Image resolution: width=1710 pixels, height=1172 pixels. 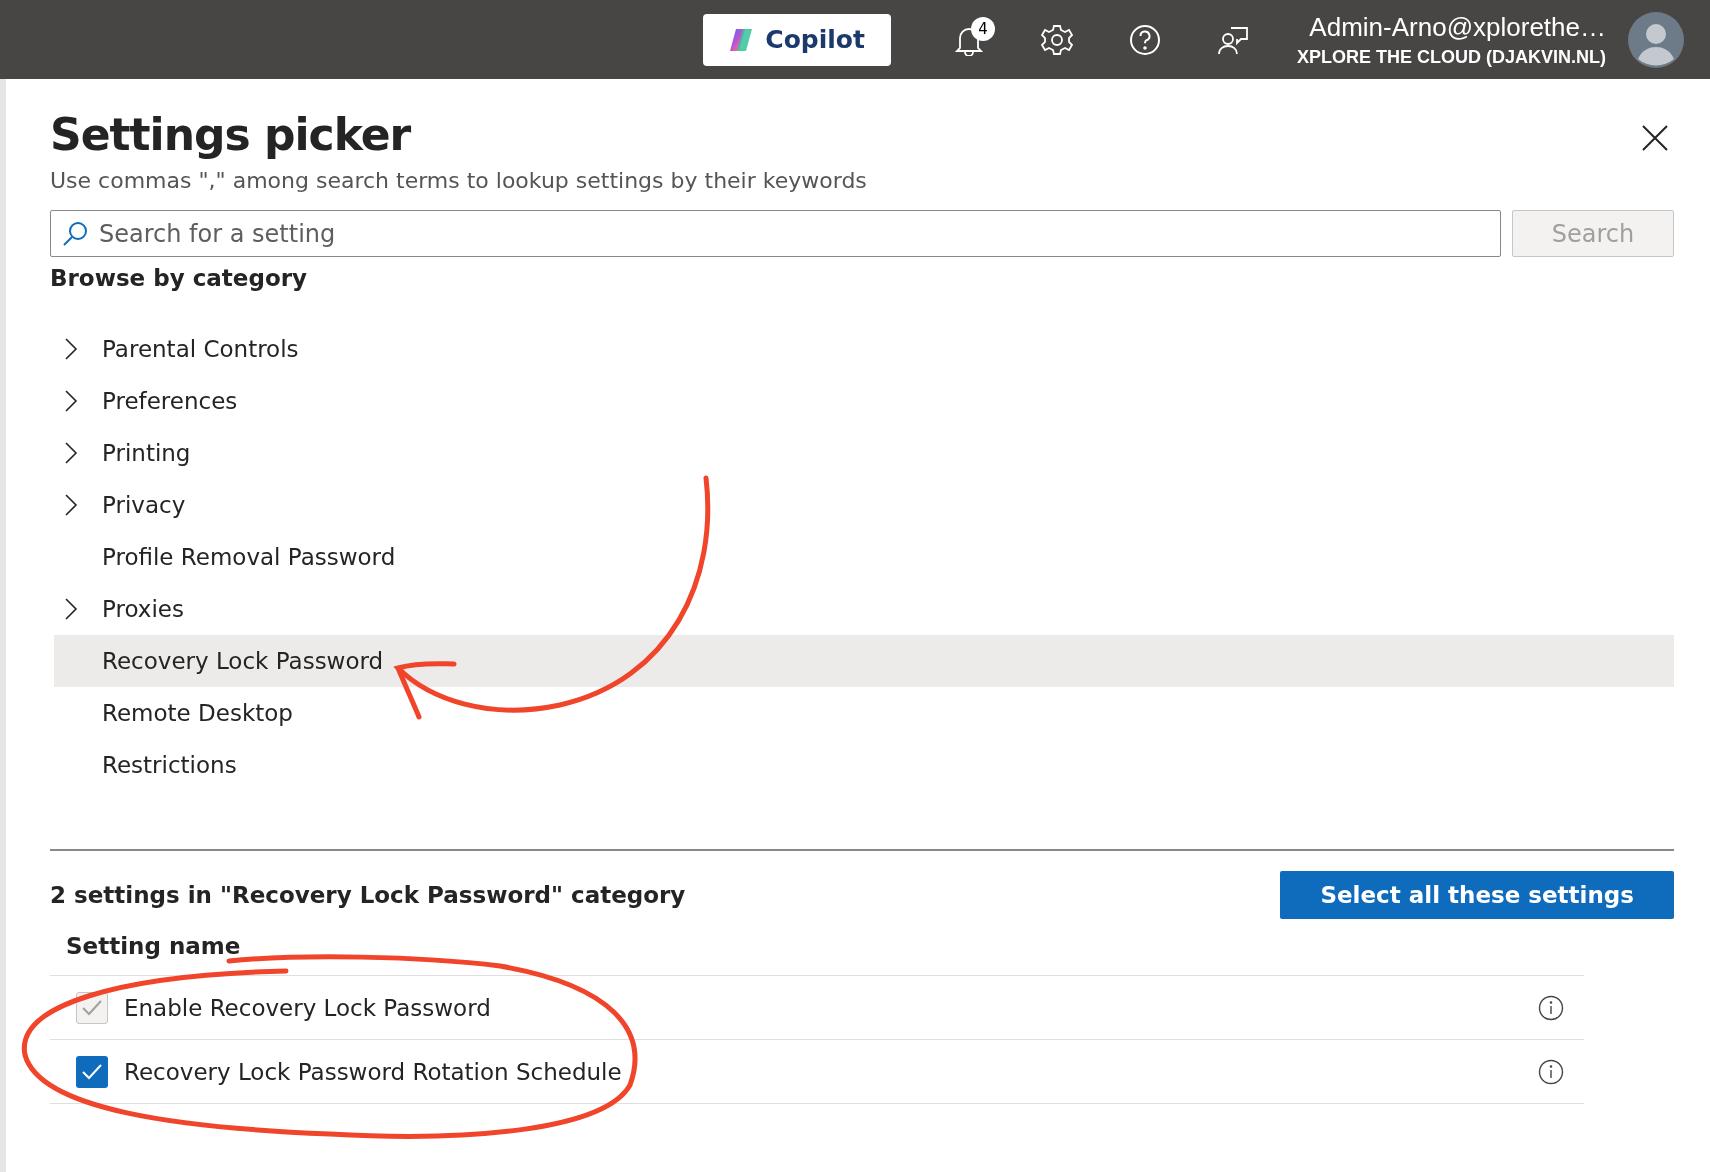 What do you see at coordinates (864, 453) in the screenshot?
I see `category-item: Printing` at bounding box center [864, 453].